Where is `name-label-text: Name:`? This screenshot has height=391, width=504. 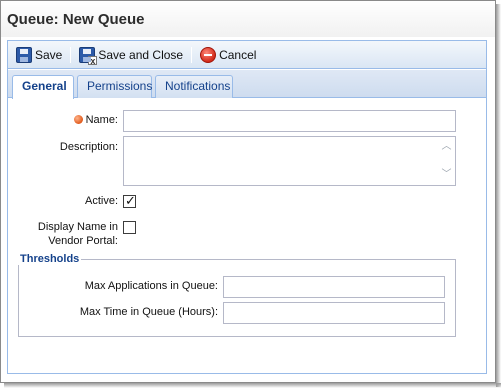
name-label-text: Name: is located at coordinates (101, 120).